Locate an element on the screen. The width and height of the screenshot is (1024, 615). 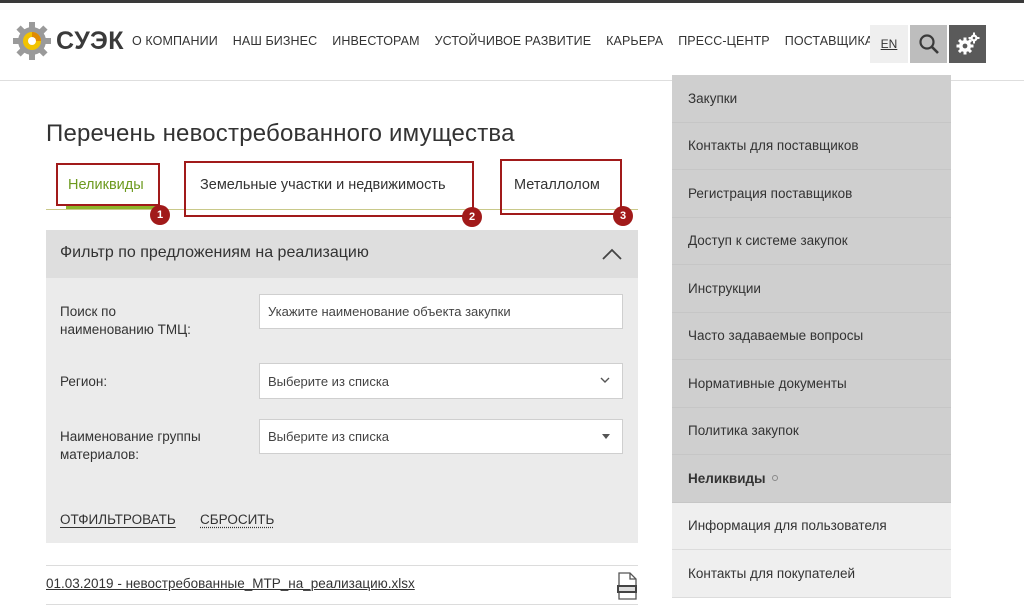
nav-suppliers-label: ПОСТАВЩИКАМ is located at coordinates (834, 41).